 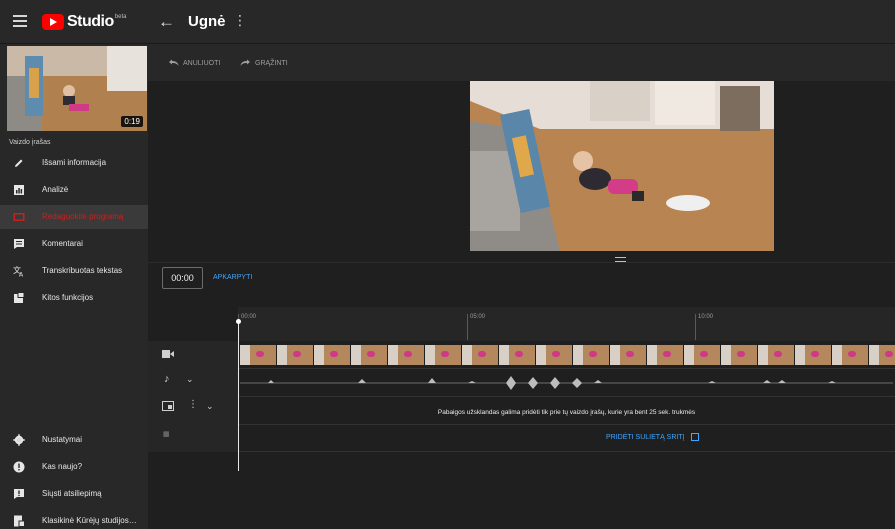 I want to click on sidebar-item-comments: Komentarai, so click(x=74, y=244).